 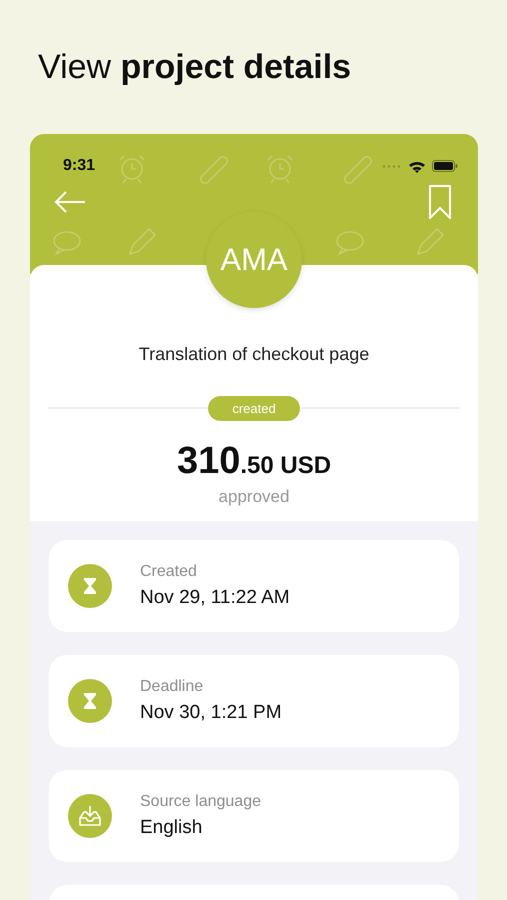 What do you see at coordinates (254, 354) in the screenshot?
I see `project-title: Translation of checkout page` at bounding box center [254, 354].